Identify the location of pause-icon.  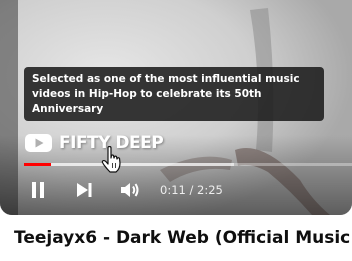
(38, 190).